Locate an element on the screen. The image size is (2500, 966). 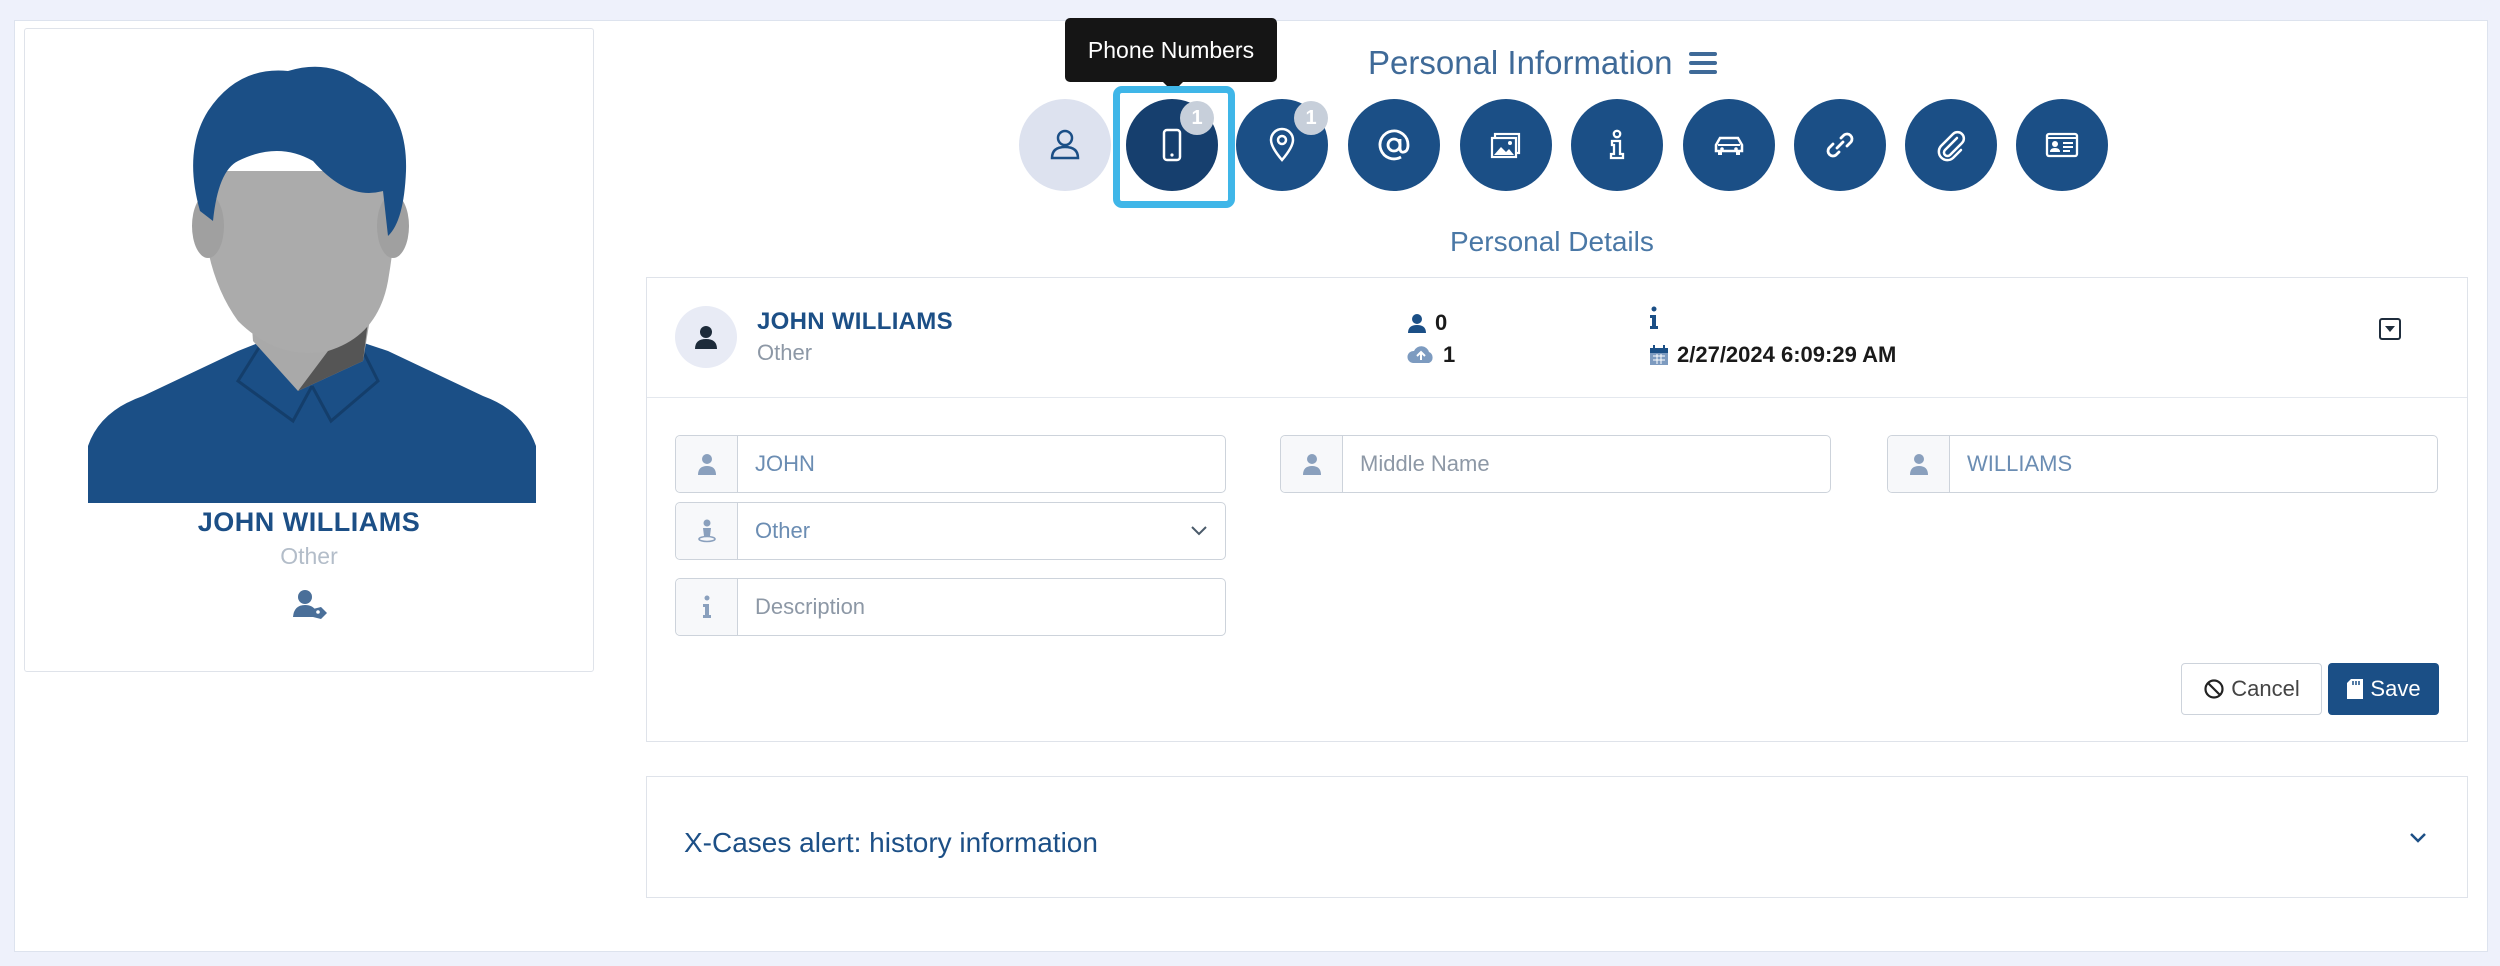
at-icon is located at coordinates (1394, 145).